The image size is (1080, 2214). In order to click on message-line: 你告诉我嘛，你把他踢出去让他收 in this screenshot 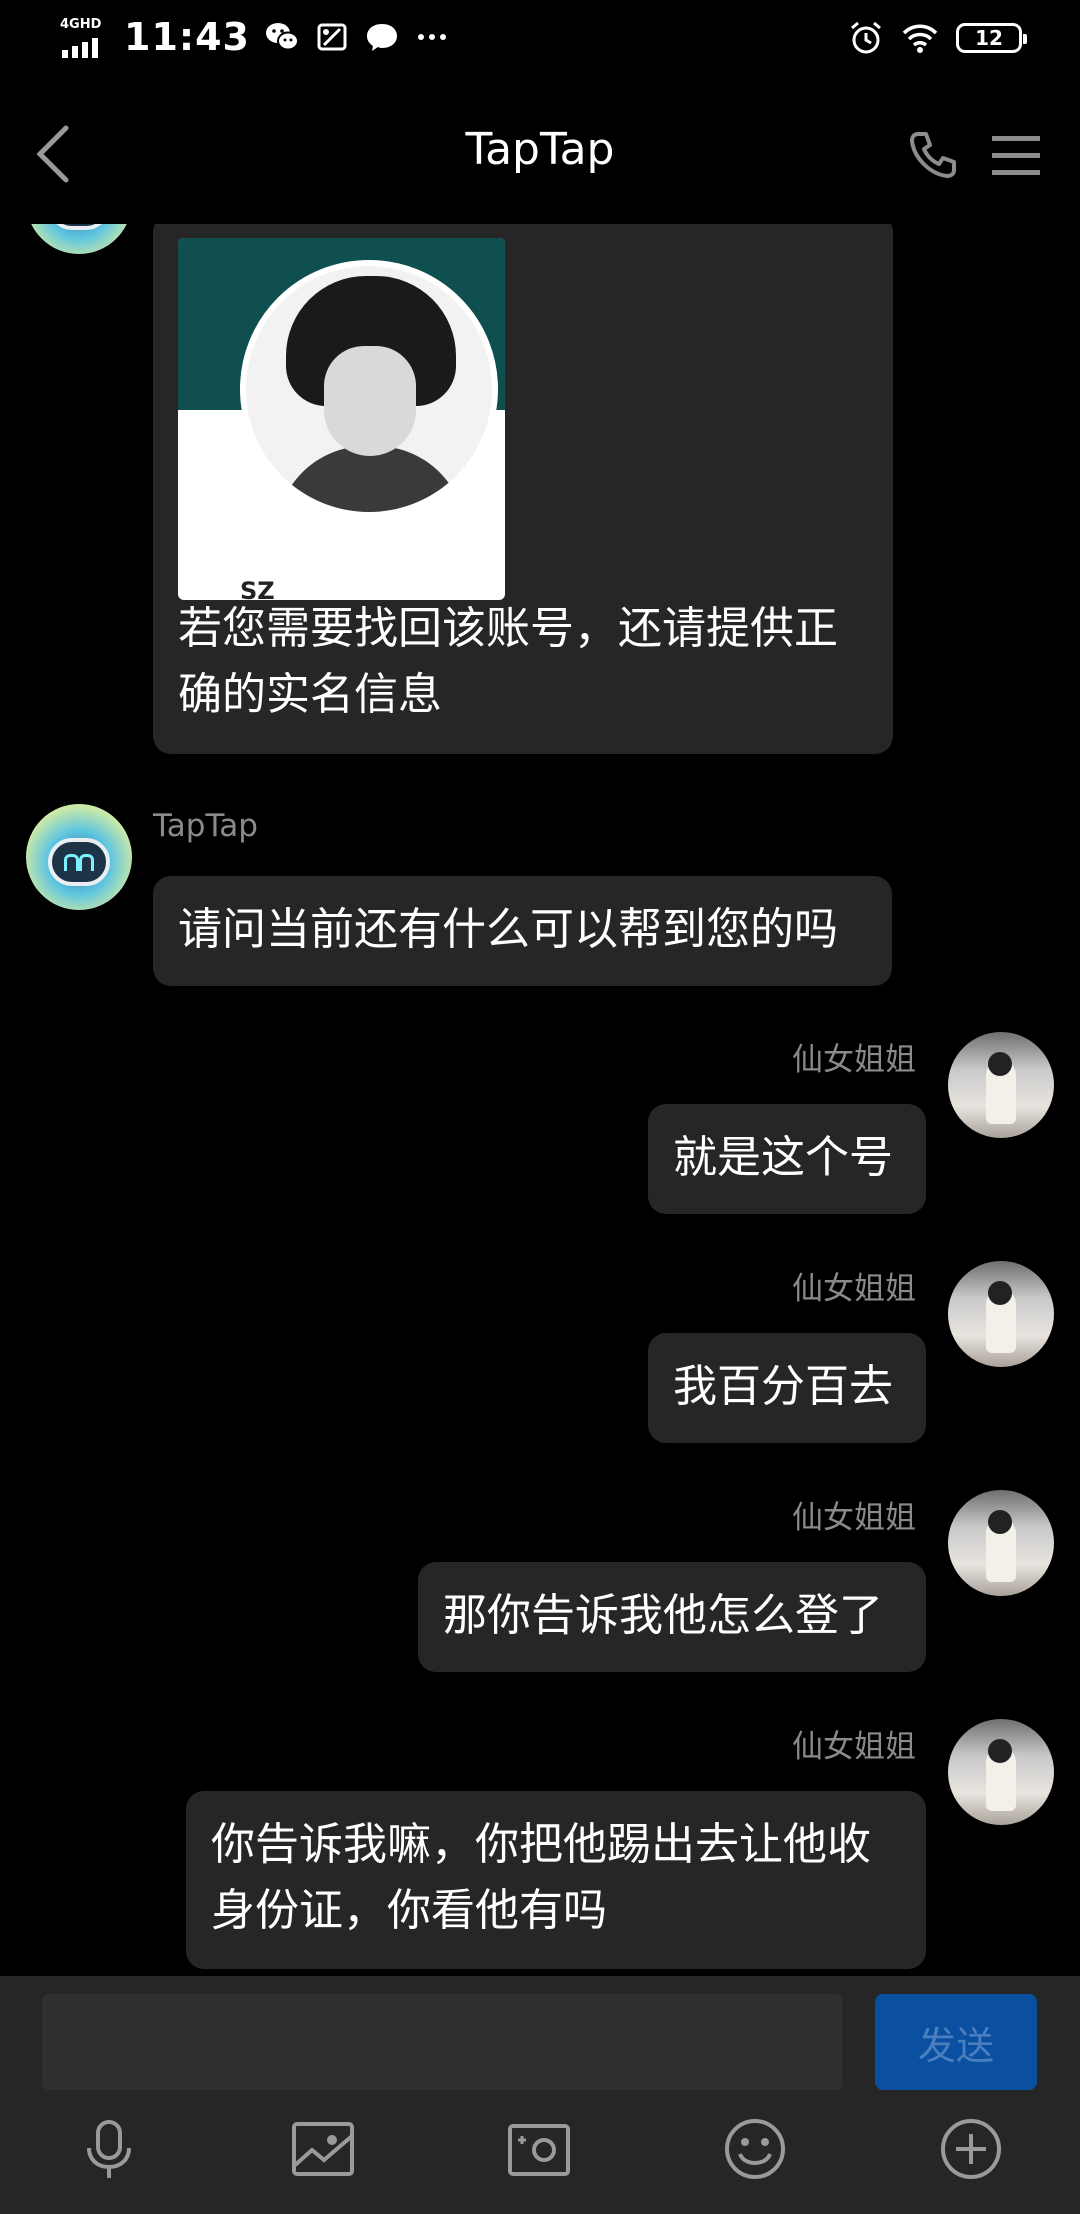, I will do `click(541, 1844)`.